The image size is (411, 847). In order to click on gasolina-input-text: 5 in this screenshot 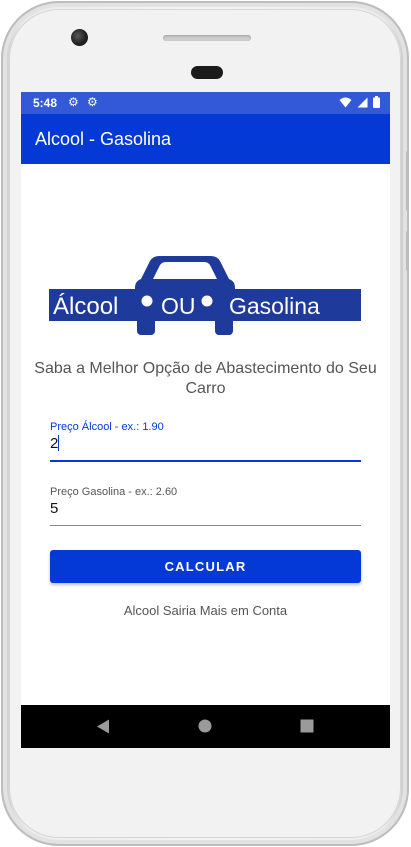, I will do `click(205, 508)`.